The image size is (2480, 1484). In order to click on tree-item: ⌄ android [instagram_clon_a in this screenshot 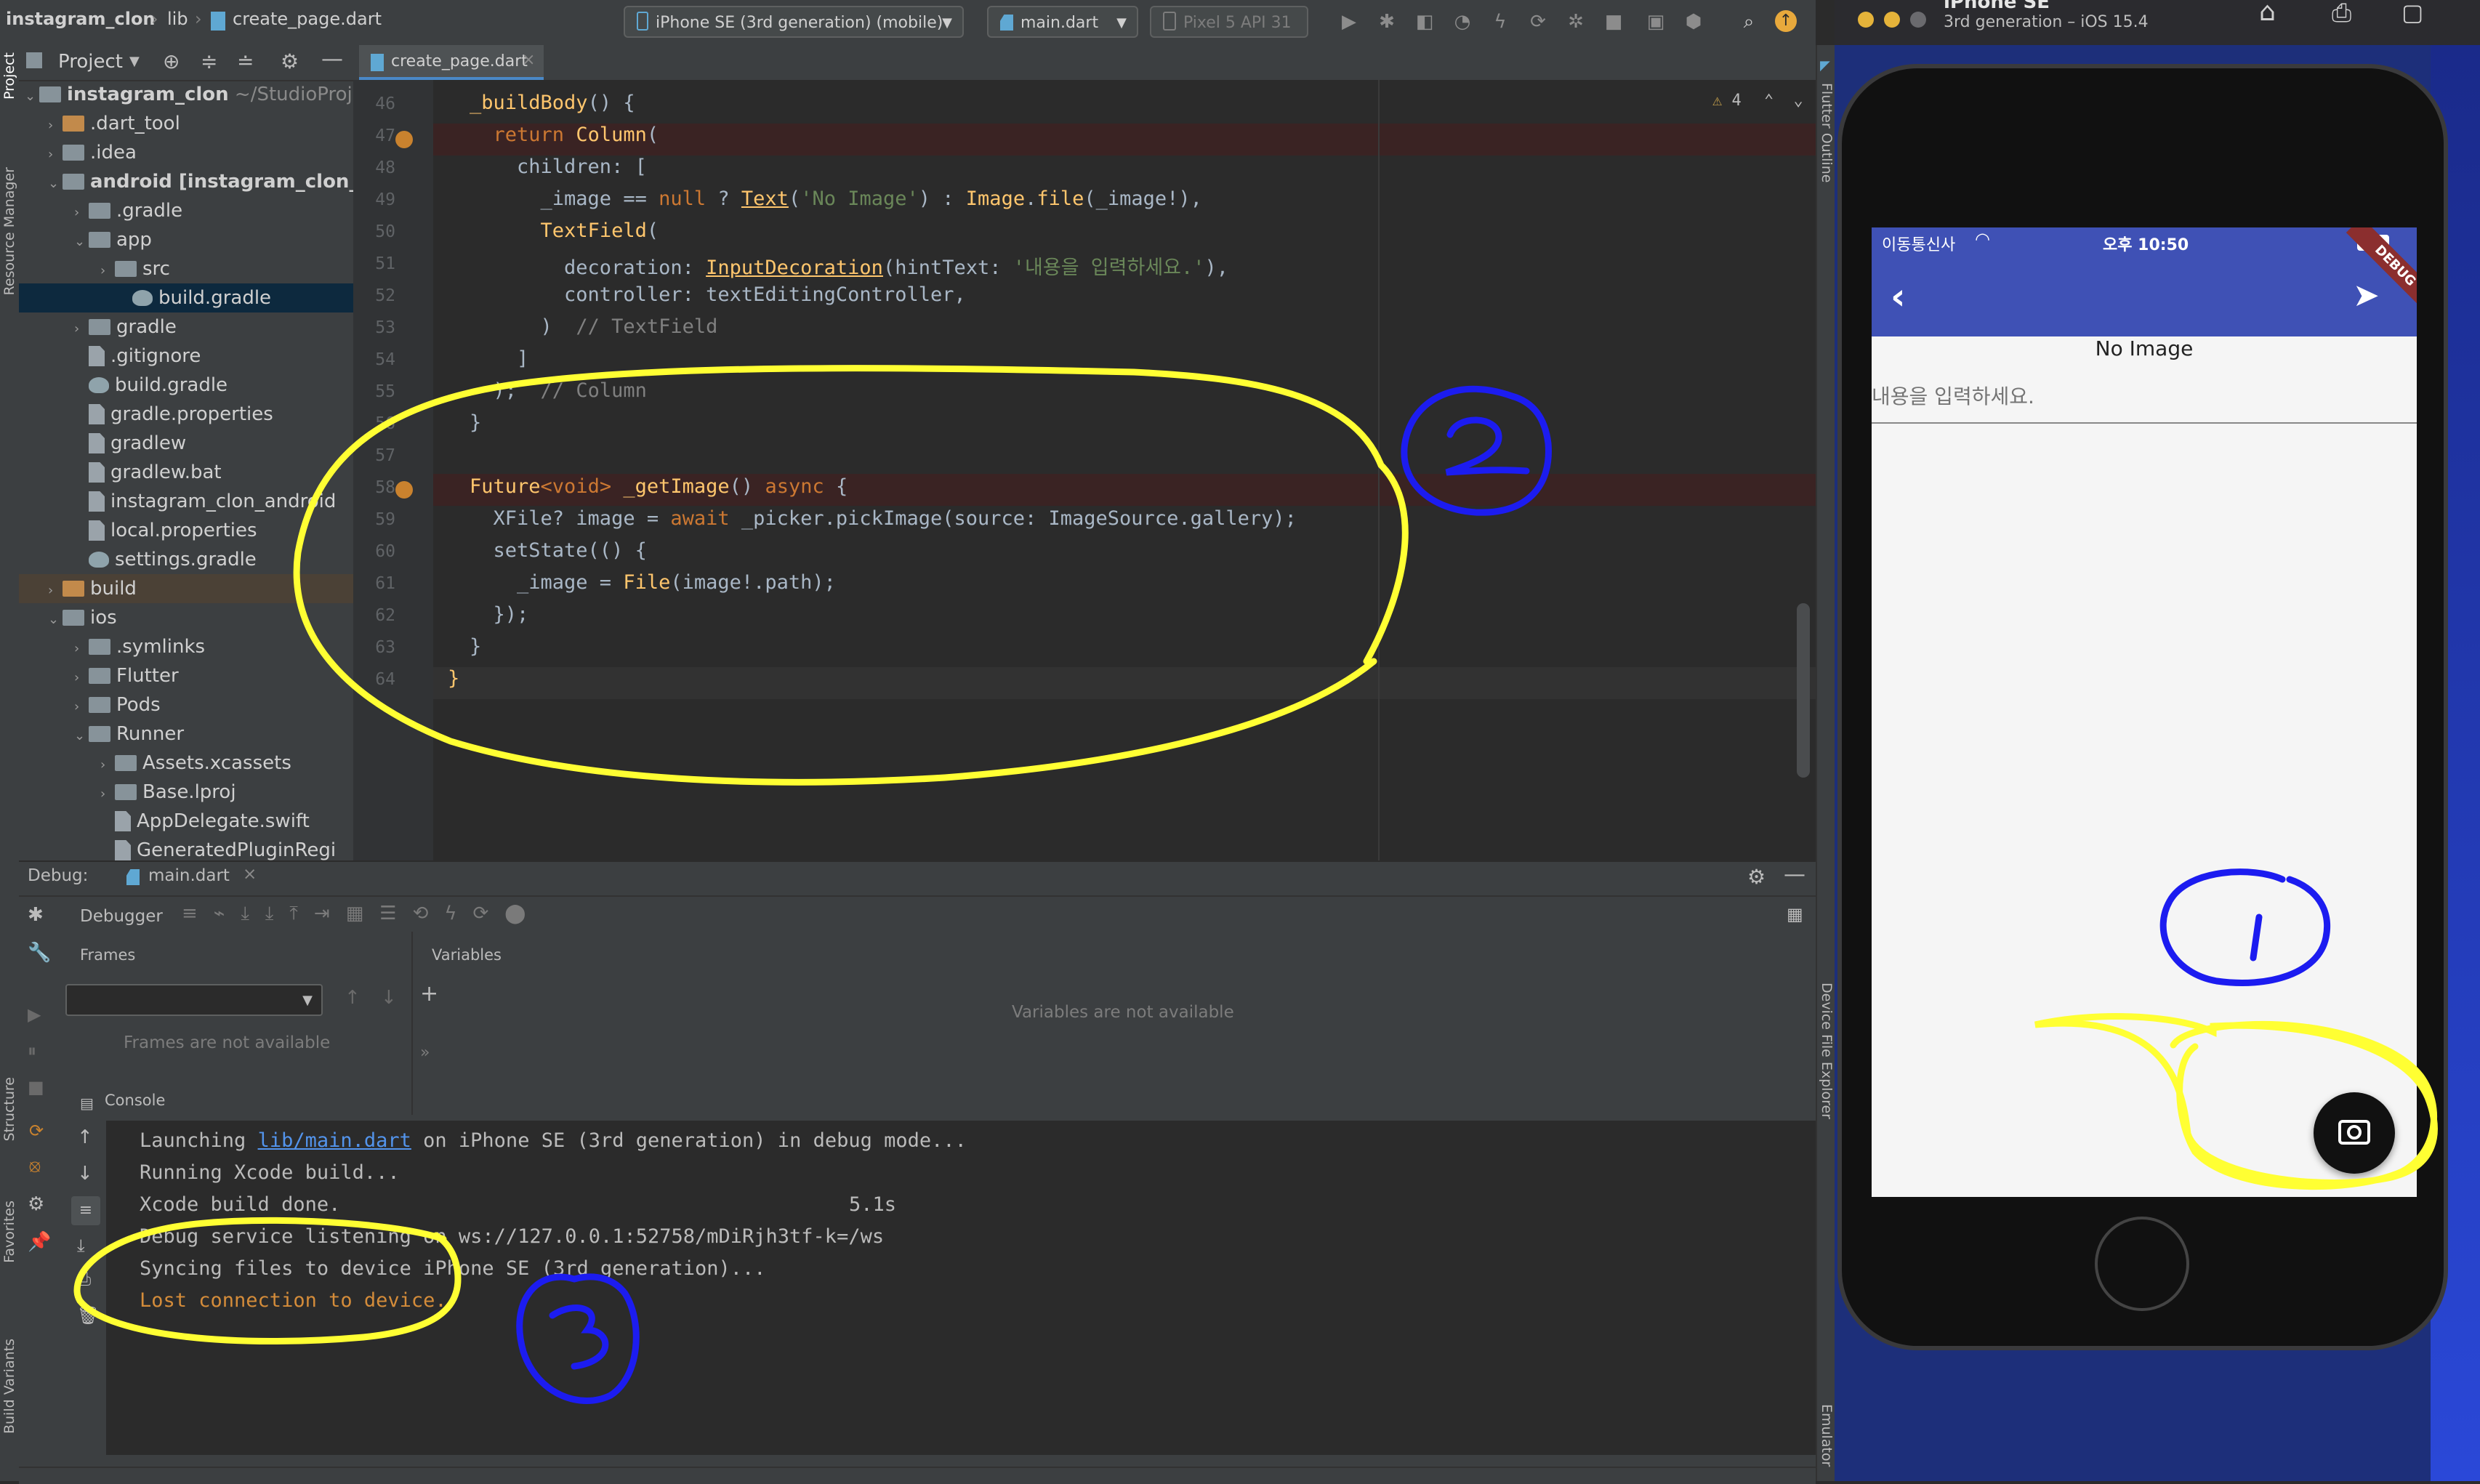, I will do `click(209, 182)`.